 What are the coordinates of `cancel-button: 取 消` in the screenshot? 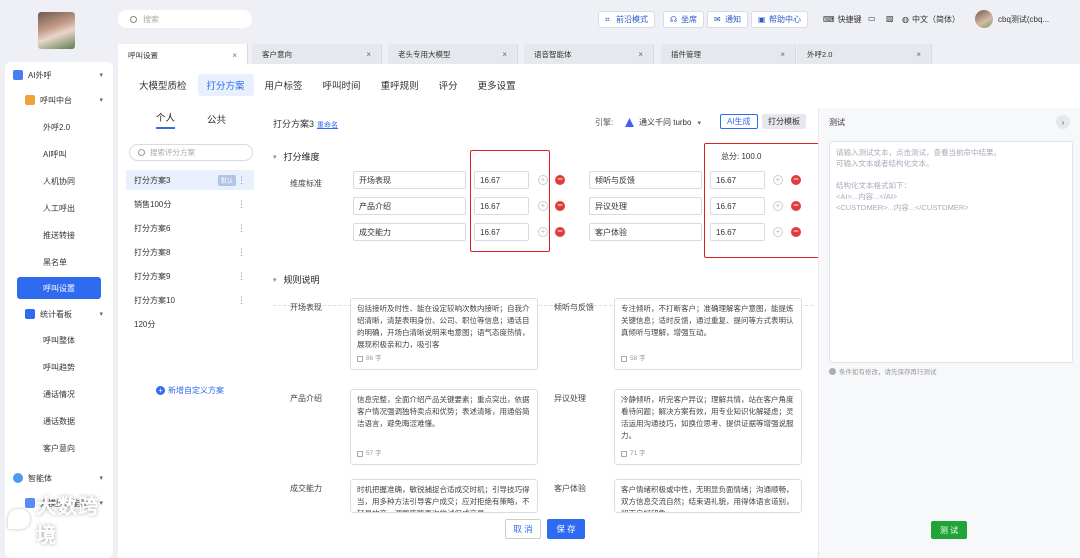 It's located at (523, 529).